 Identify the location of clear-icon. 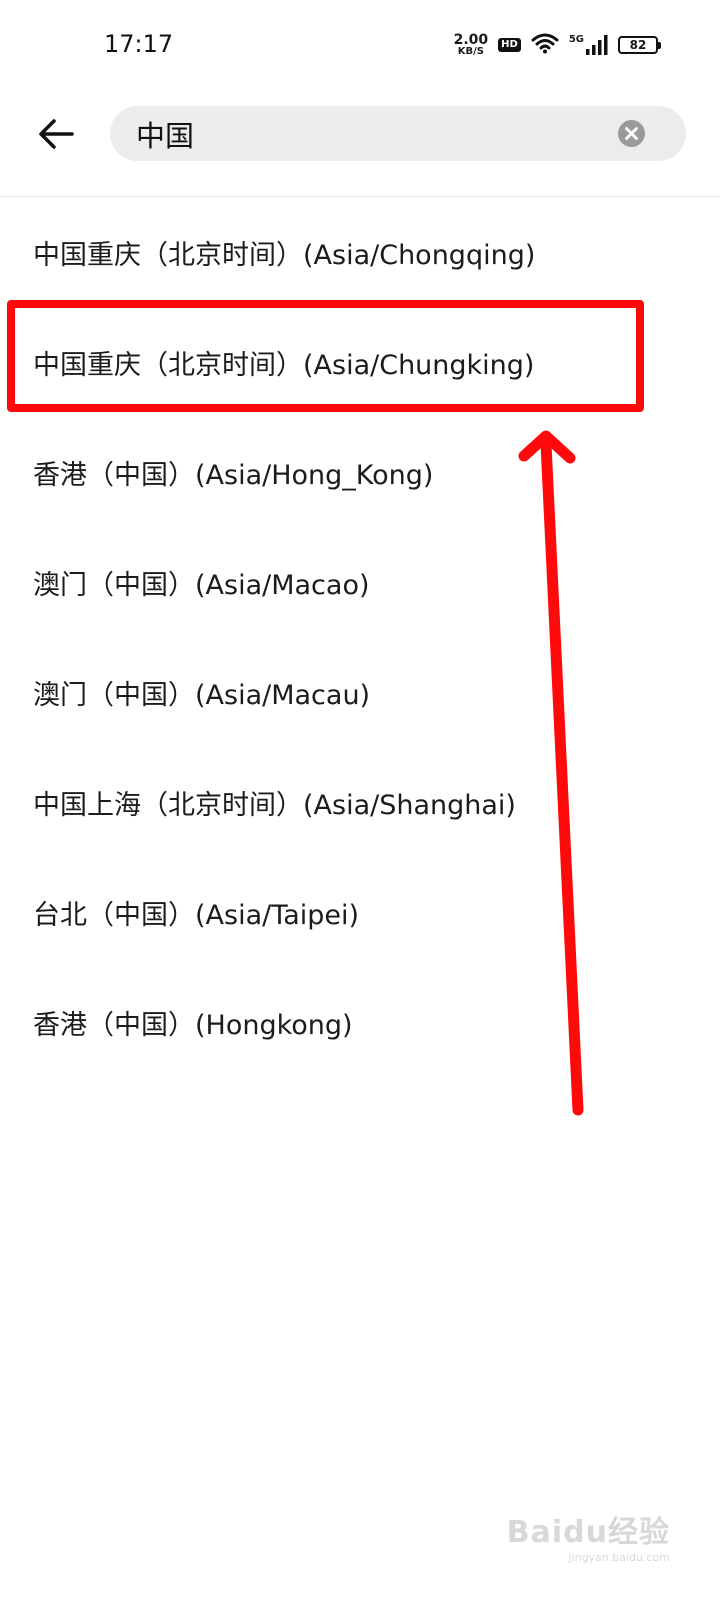
(631, 133).